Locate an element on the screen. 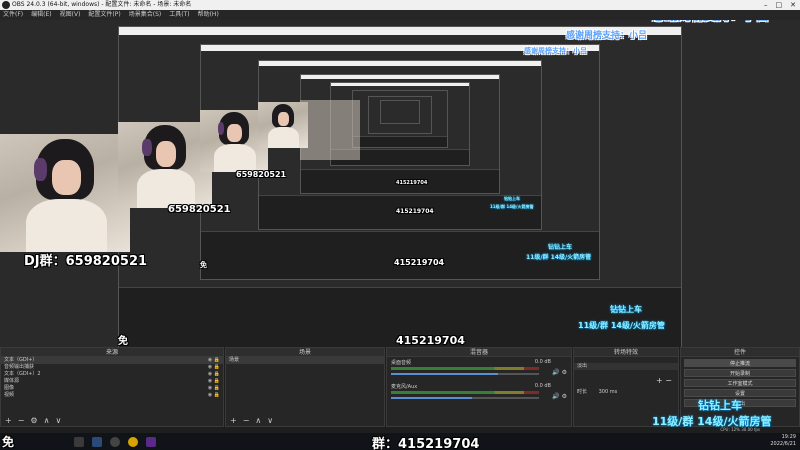  thanks-banner: 感谢周榜支持：小吕 is located at coordinates (710, 22).